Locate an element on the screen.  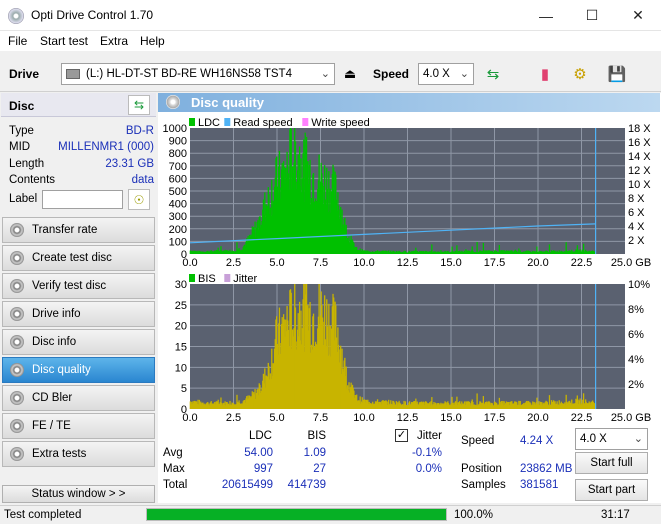
test-speed-select: 4.0 X ⌄ is located at coordinates (611, 439).